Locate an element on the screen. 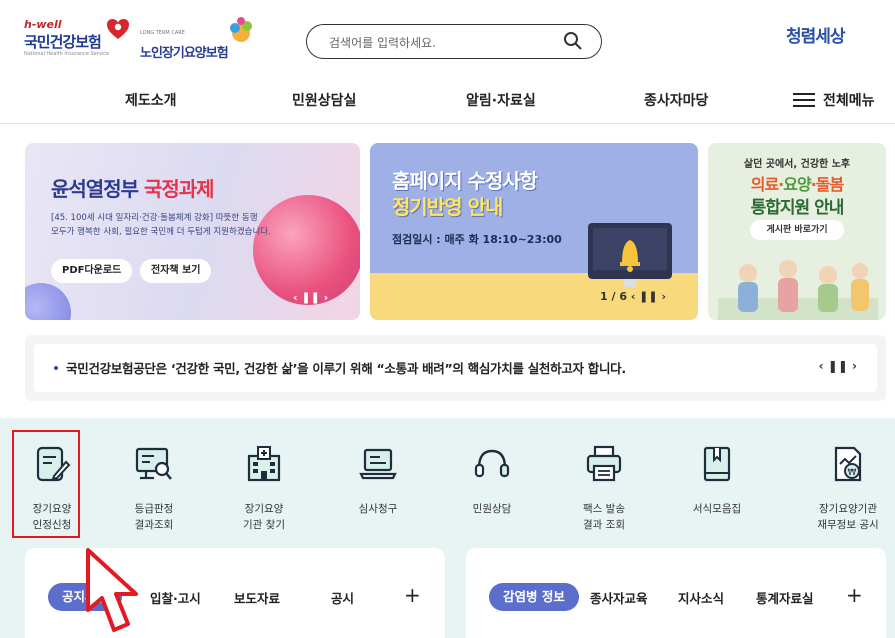 This screenshot has height=638, width=895. quick-form-collection: 서식모음집 is located at coordinates (717, 491).